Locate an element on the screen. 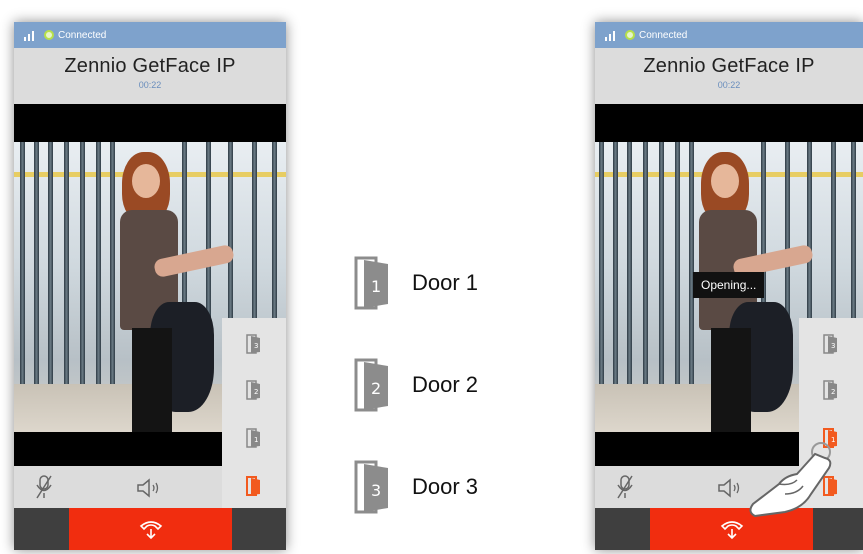 This screenshot has height=554, width=863. legend-door-1: 1 Door 1 is located at coordinates (416, 283).